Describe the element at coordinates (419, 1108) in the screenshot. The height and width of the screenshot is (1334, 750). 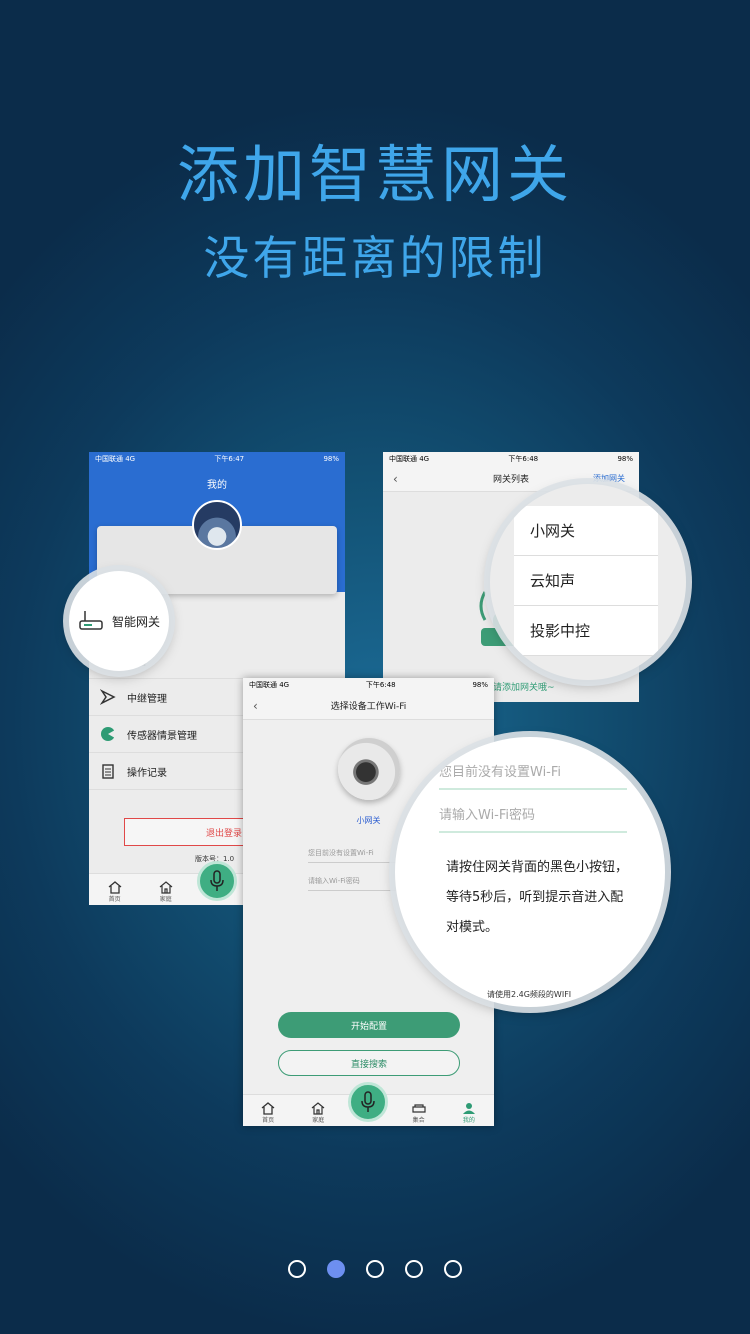
I see `sofa-icon` at that location.